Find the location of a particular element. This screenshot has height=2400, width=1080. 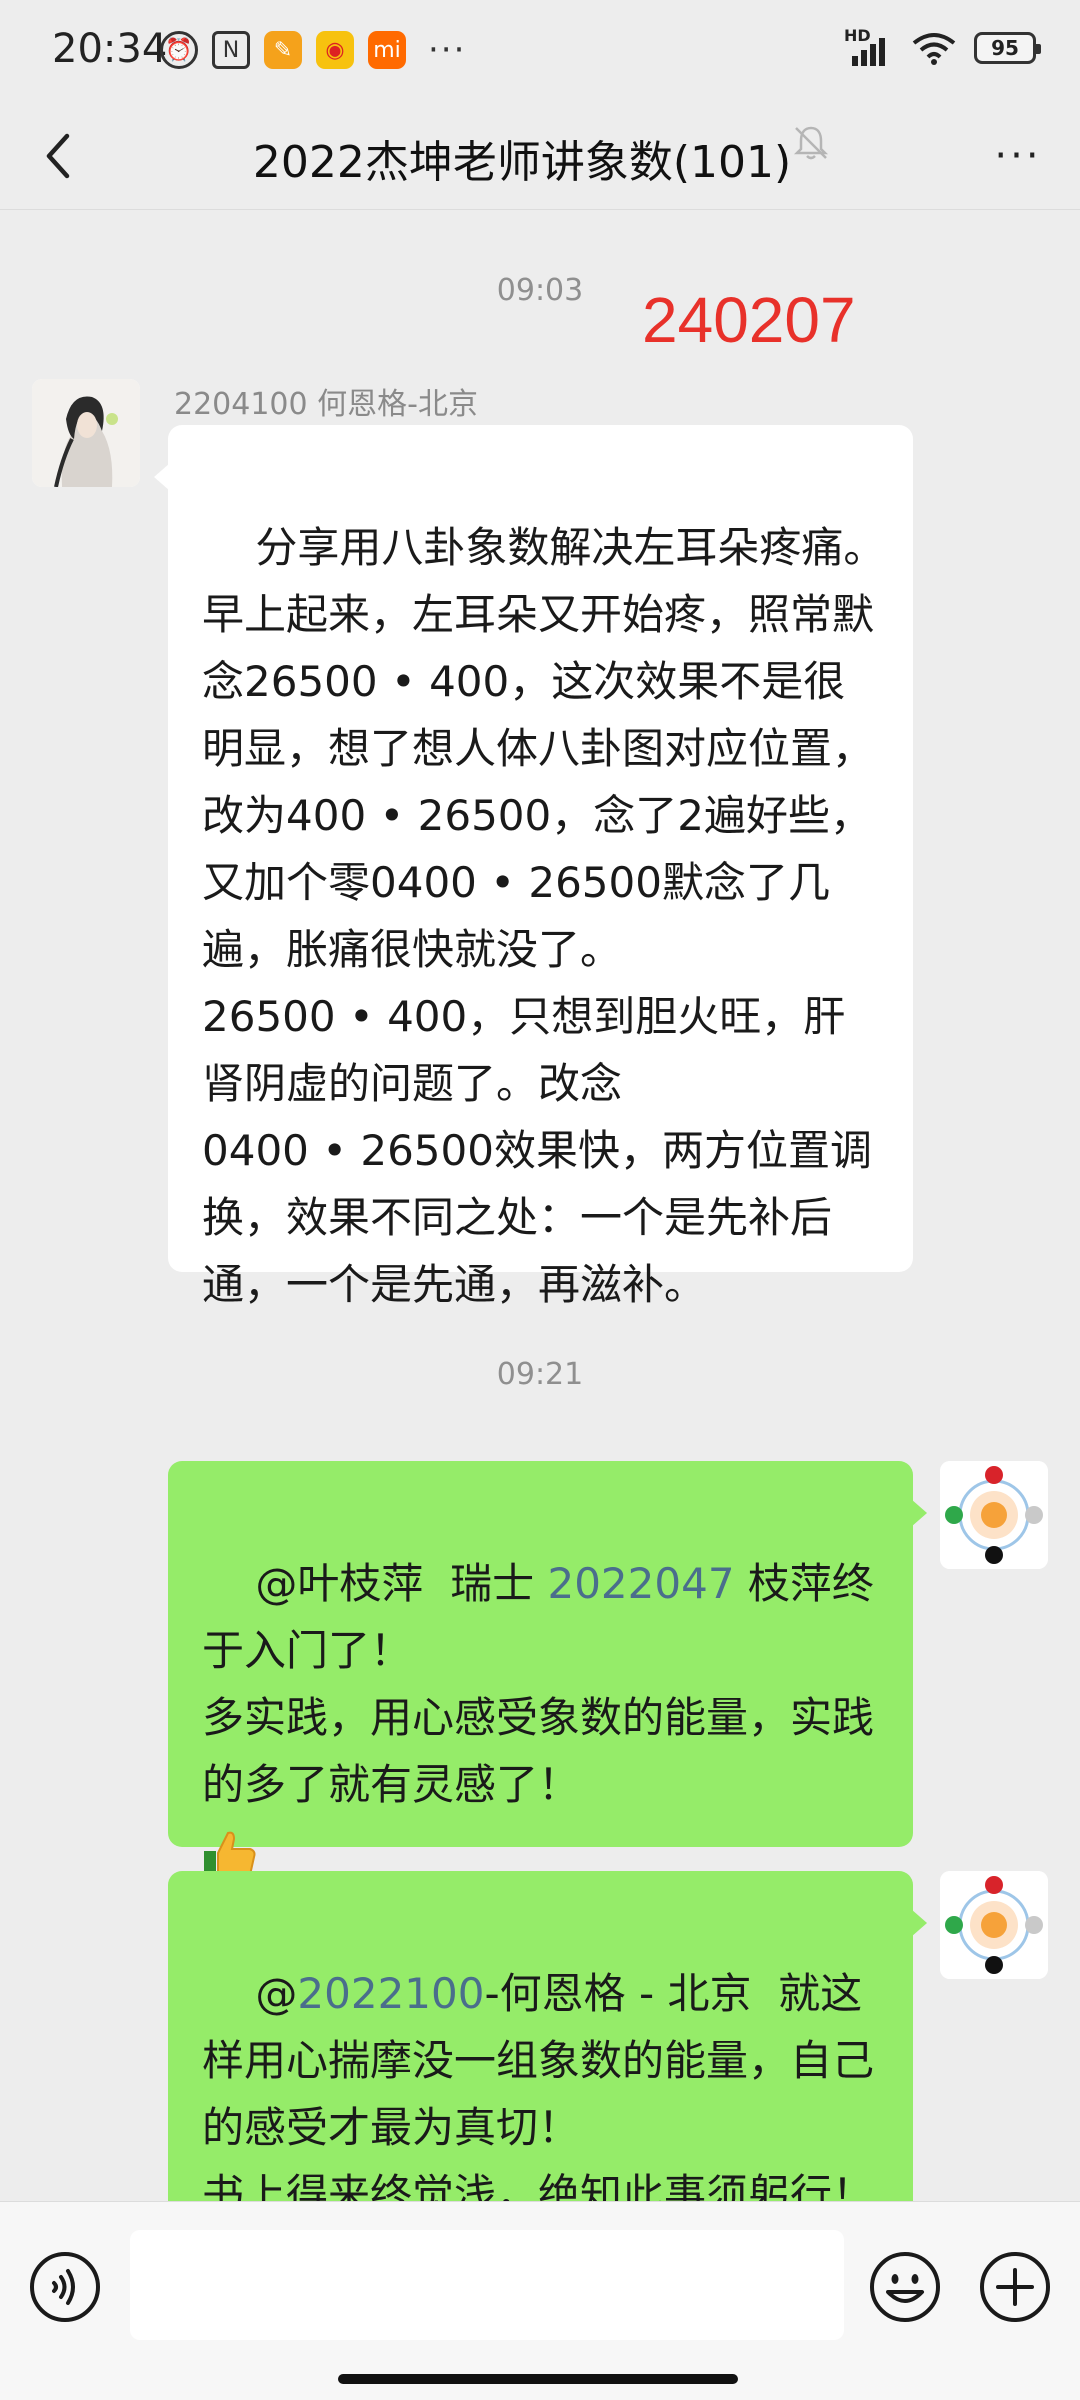

wifi-icon is located at coordinates (934, 49).